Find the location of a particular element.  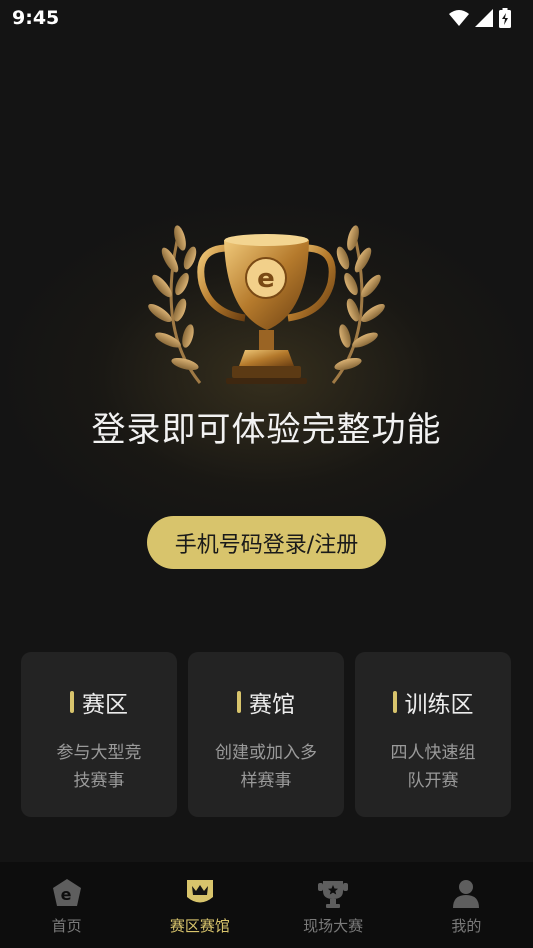

card-title-label: 赛区 is located at coordinates (105, 705).